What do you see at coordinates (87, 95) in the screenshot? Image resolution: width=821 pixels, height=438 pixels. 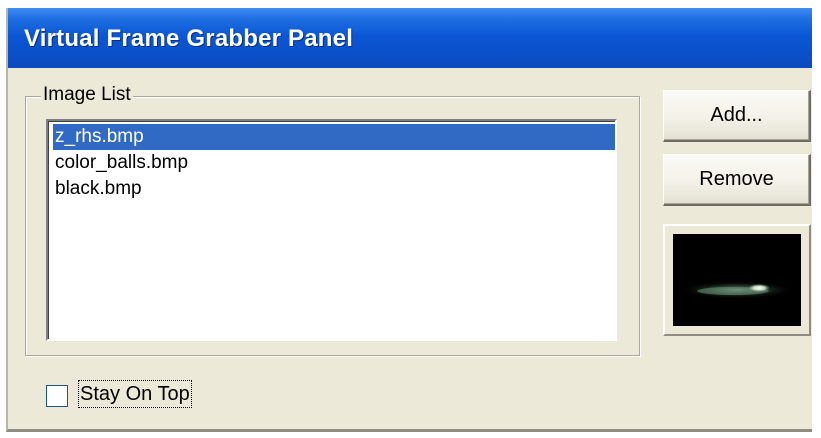 I see `image-list-group-label: Image List` at bounding box center [87, 95].